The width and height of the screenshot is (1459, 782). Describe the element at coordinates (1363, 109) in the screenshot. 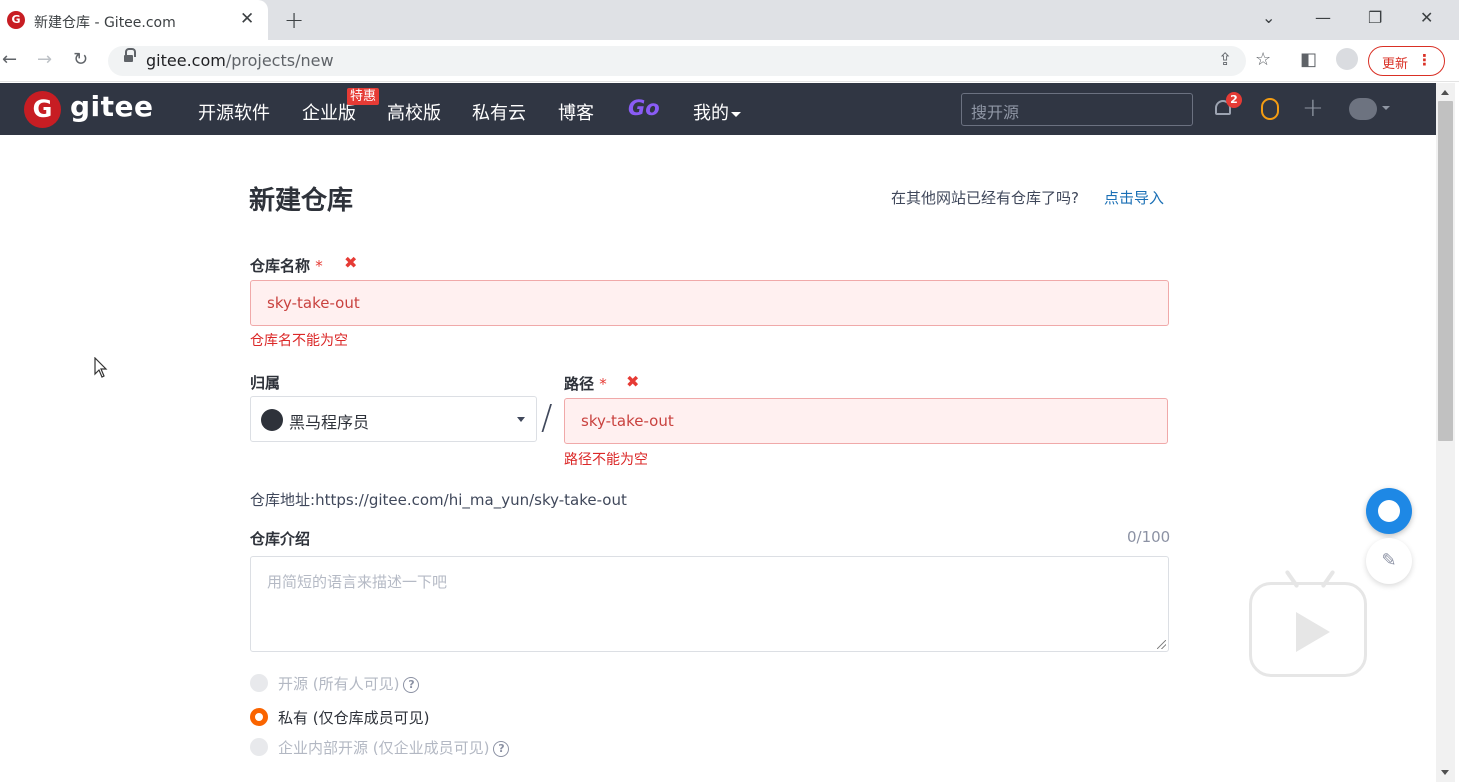

I see `avatar` at that location.